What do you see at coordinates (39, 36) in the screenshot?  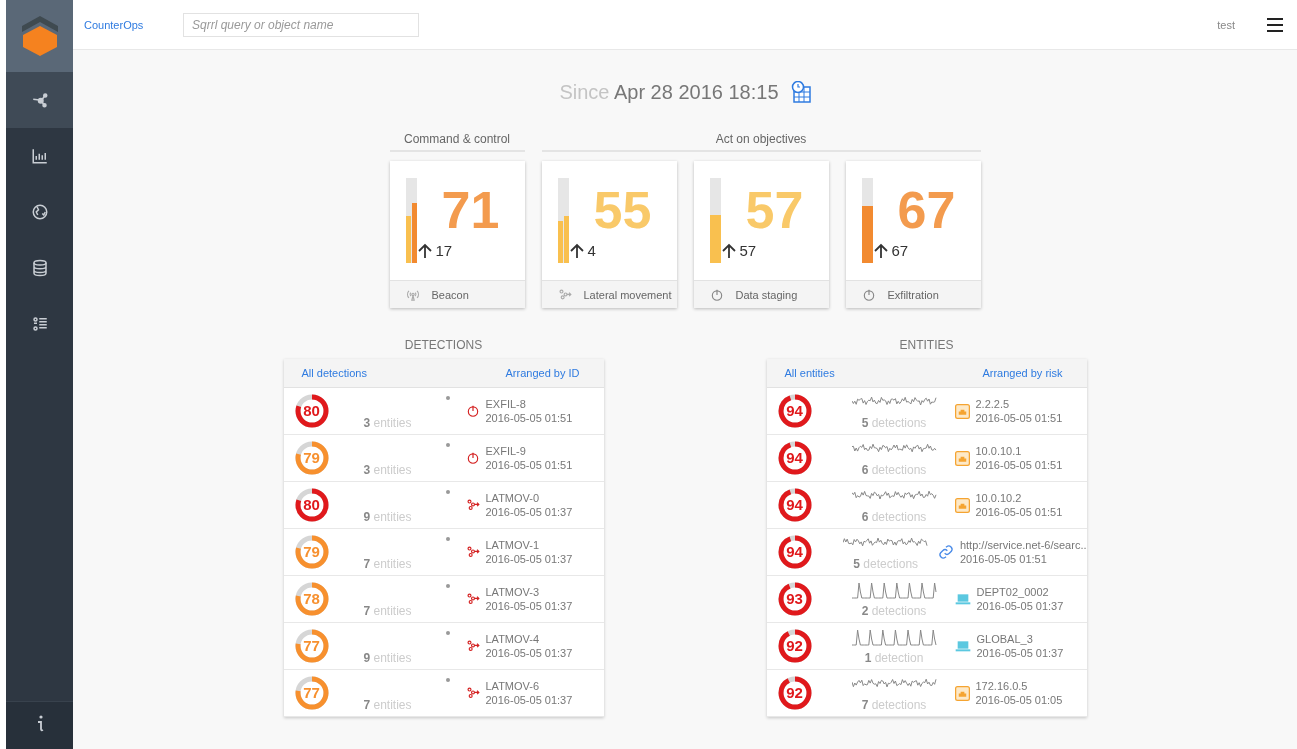 I see `hexagon-logo` at bounding box center [39, 36].